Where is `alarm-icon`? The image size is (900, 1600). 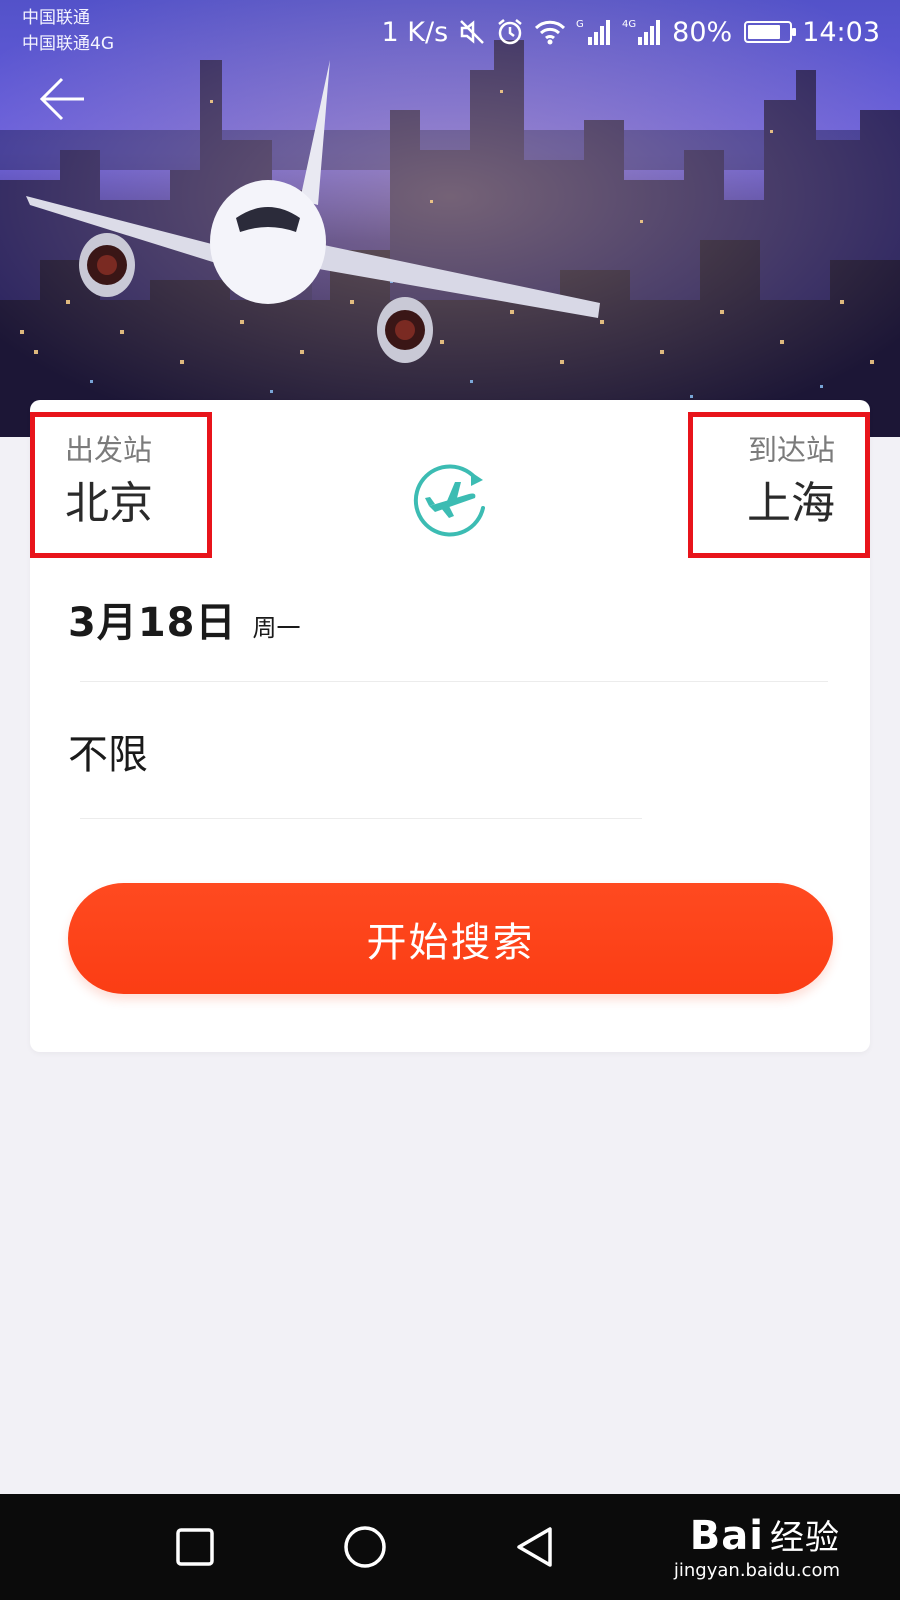
alarm-icon is located at coordinates (510, 32).